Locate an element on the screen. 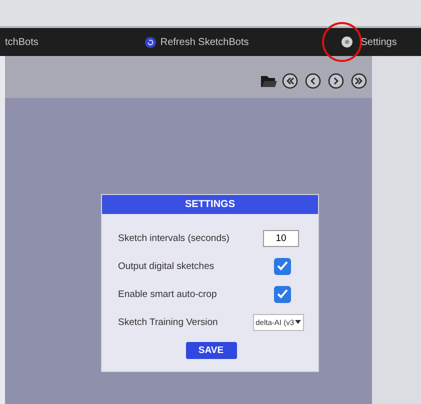 The height and width of the screenshot is (404, 421). folder-icon is located at coordinates (269, 81).